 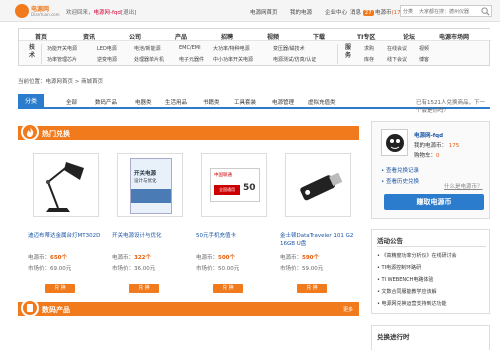 I want to click on earn-coins-button: 赚取电源币, so click(x=434, y=202).